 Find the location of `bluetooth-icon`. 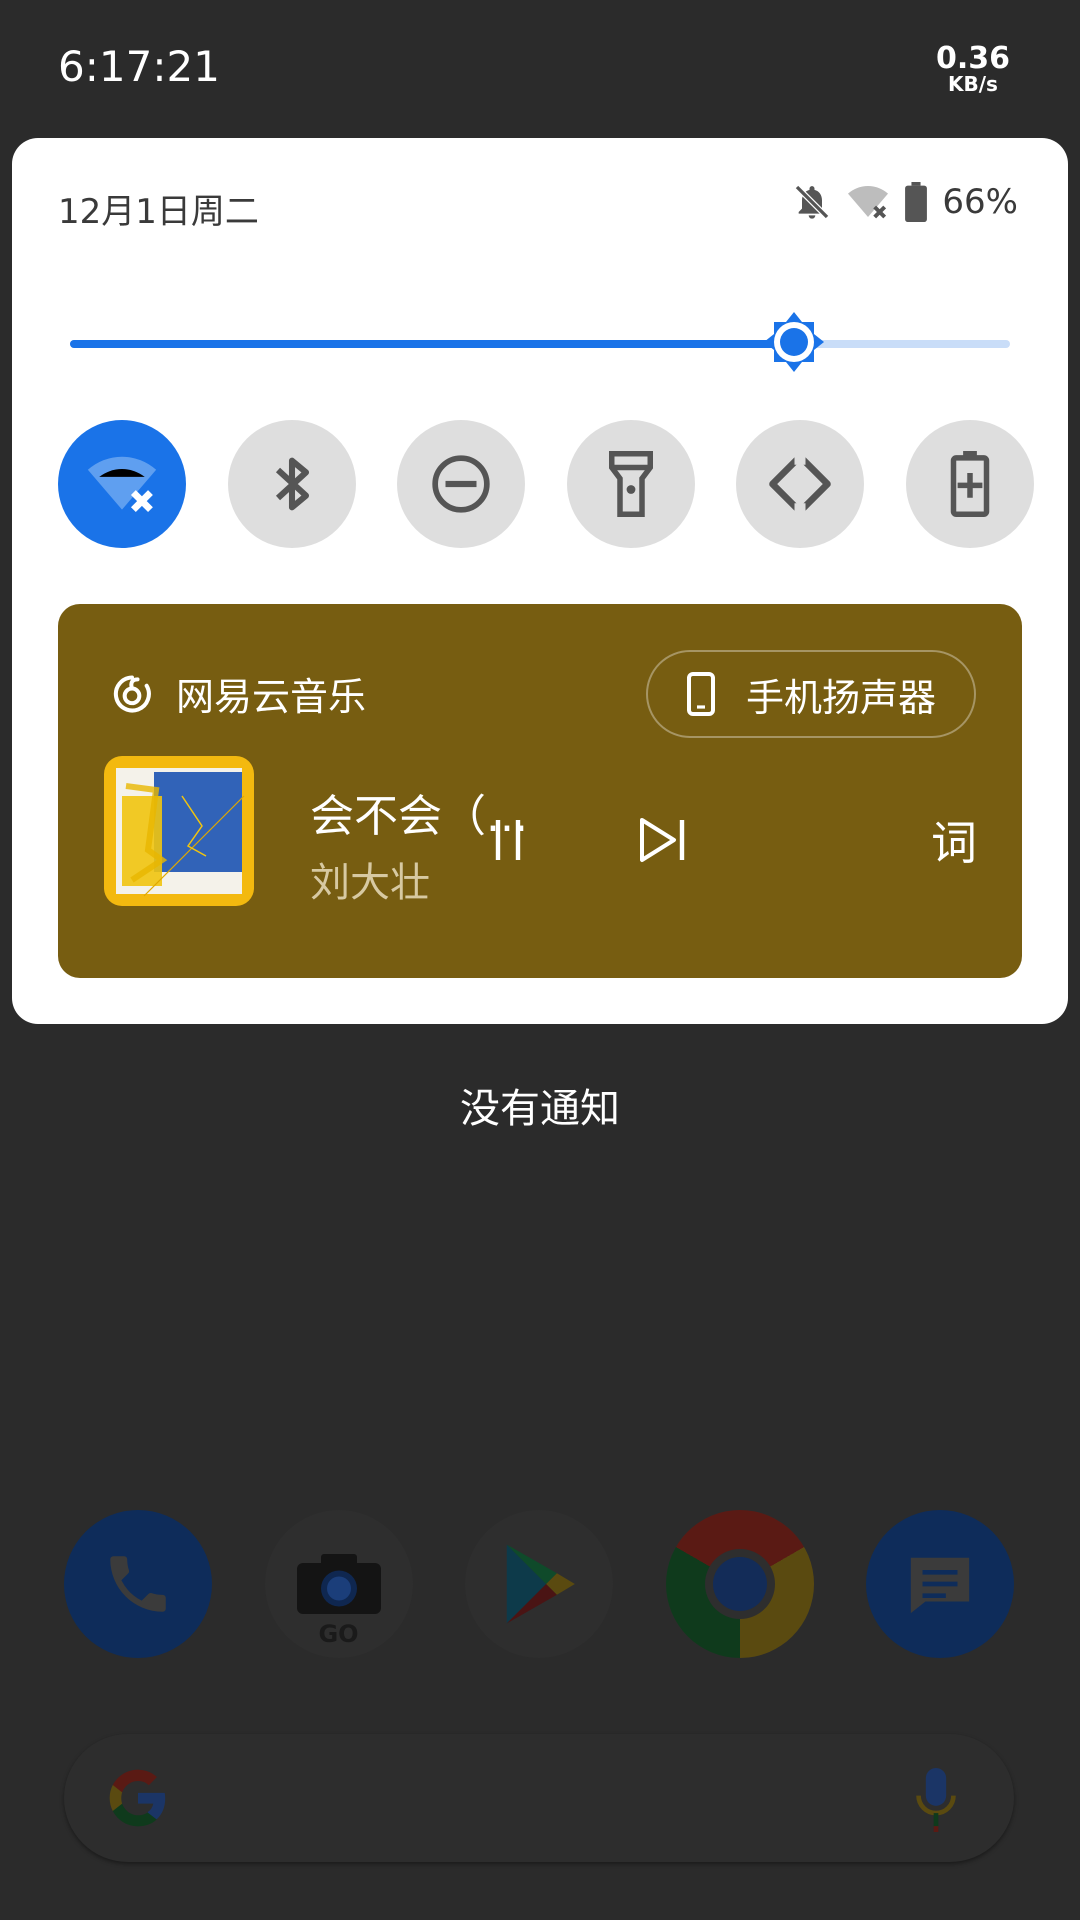

bluetooth-icon is located at coordinates (292, 484).